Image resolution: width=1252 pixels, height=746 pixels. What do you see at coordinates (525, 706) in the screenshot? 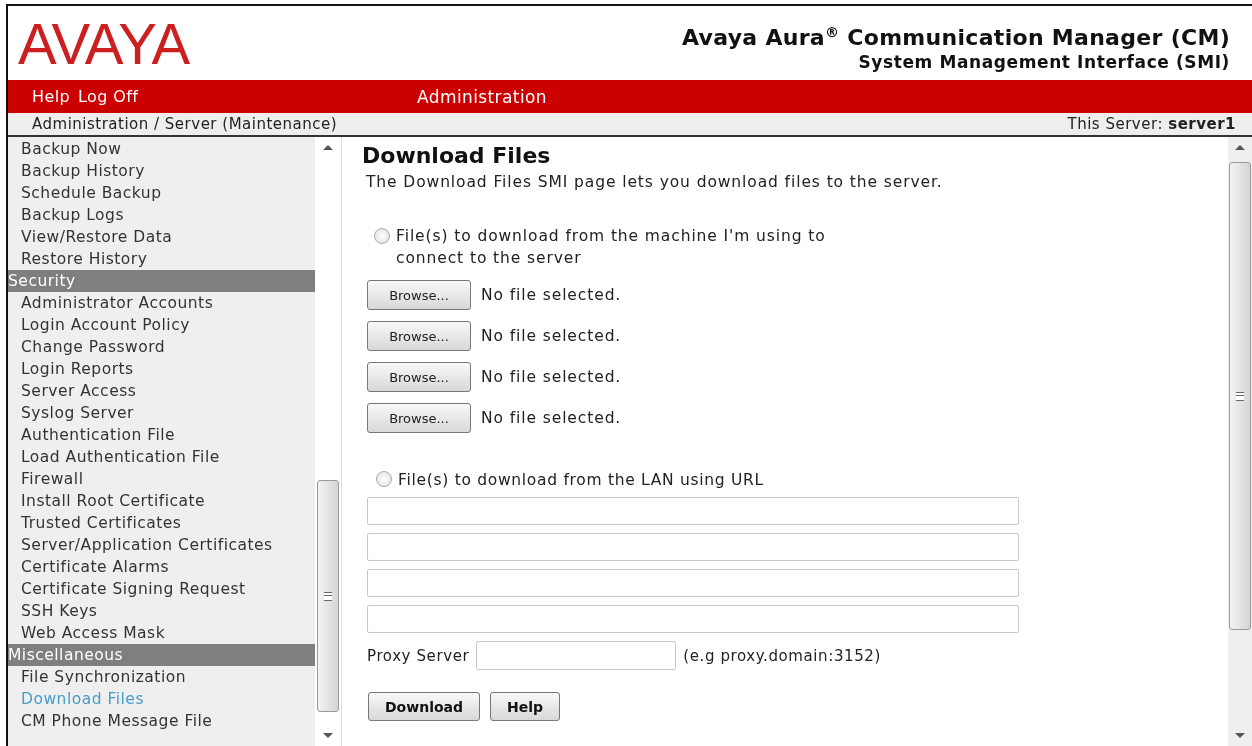
I see `action-button: Help` at bounding box center [525, 706].